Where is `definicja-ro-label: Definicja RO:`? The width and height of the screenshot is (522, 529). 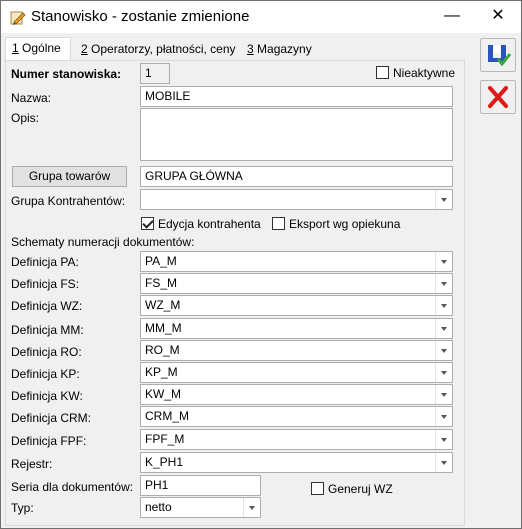 definicja-ro-label: Definicja RO: is located at coordinates (46, 352).